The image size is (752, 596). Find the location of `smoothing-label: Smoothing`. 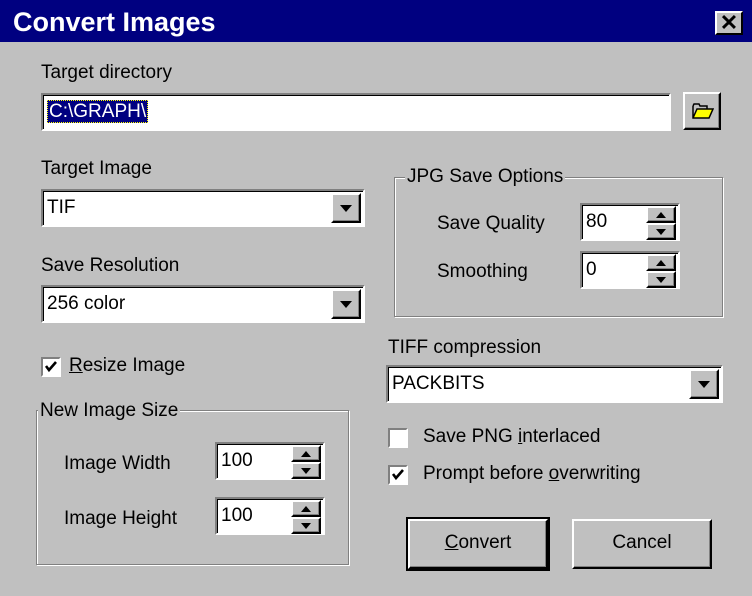

smoothing-label: Smoothing is located at coordinates (482, 271).